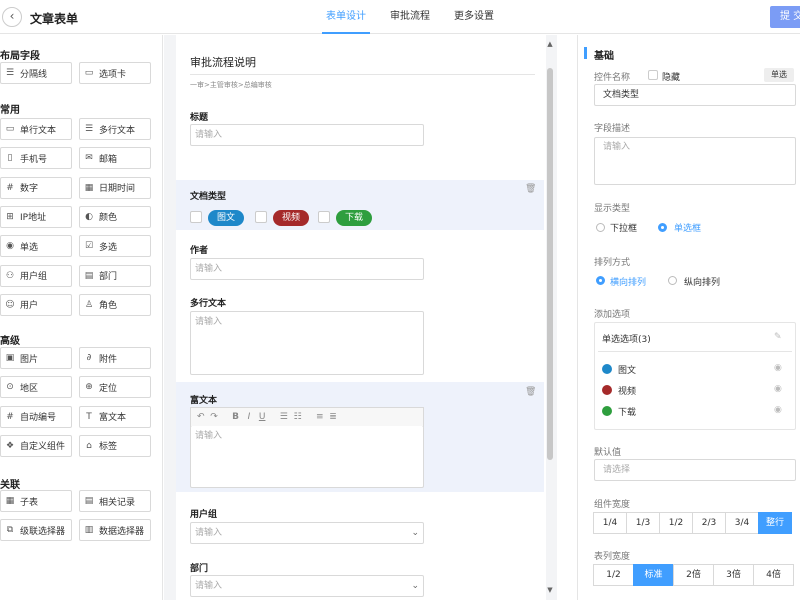  What do you see at coordinates (36, 501) in the screenshot?
I see `component-table: ▦ 子表` at bounding box center [36, 501].